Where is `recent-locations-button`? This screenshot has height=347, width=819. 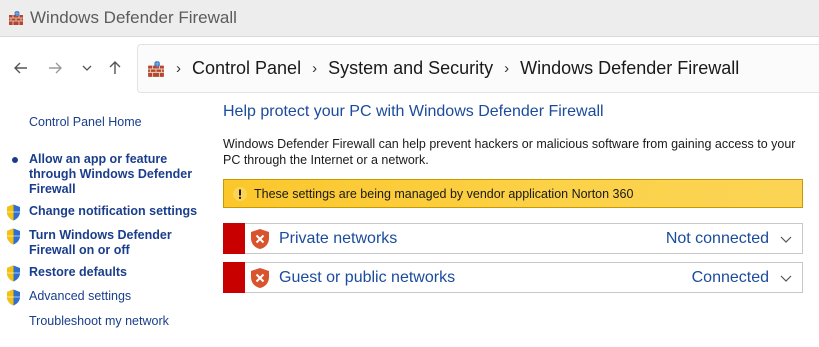
recent-locations-button is located at coordinates (87, 68).